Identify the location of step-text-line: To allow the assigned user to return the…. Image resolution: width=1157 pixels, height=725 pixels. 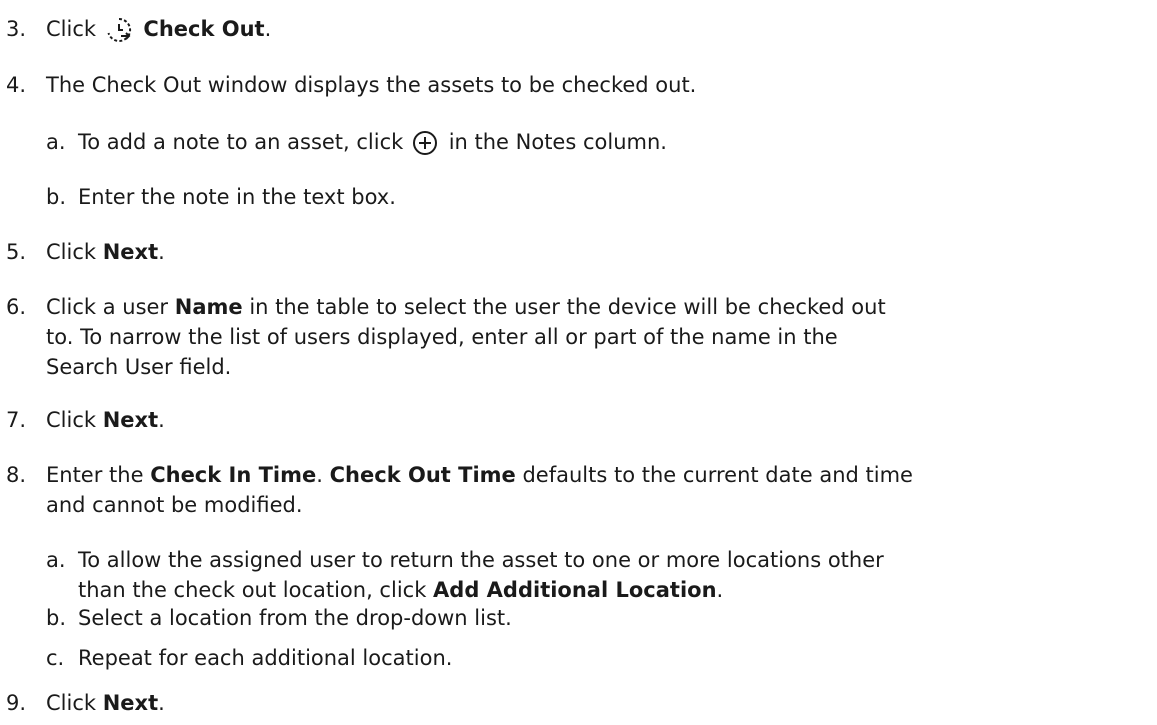
(481, 560).